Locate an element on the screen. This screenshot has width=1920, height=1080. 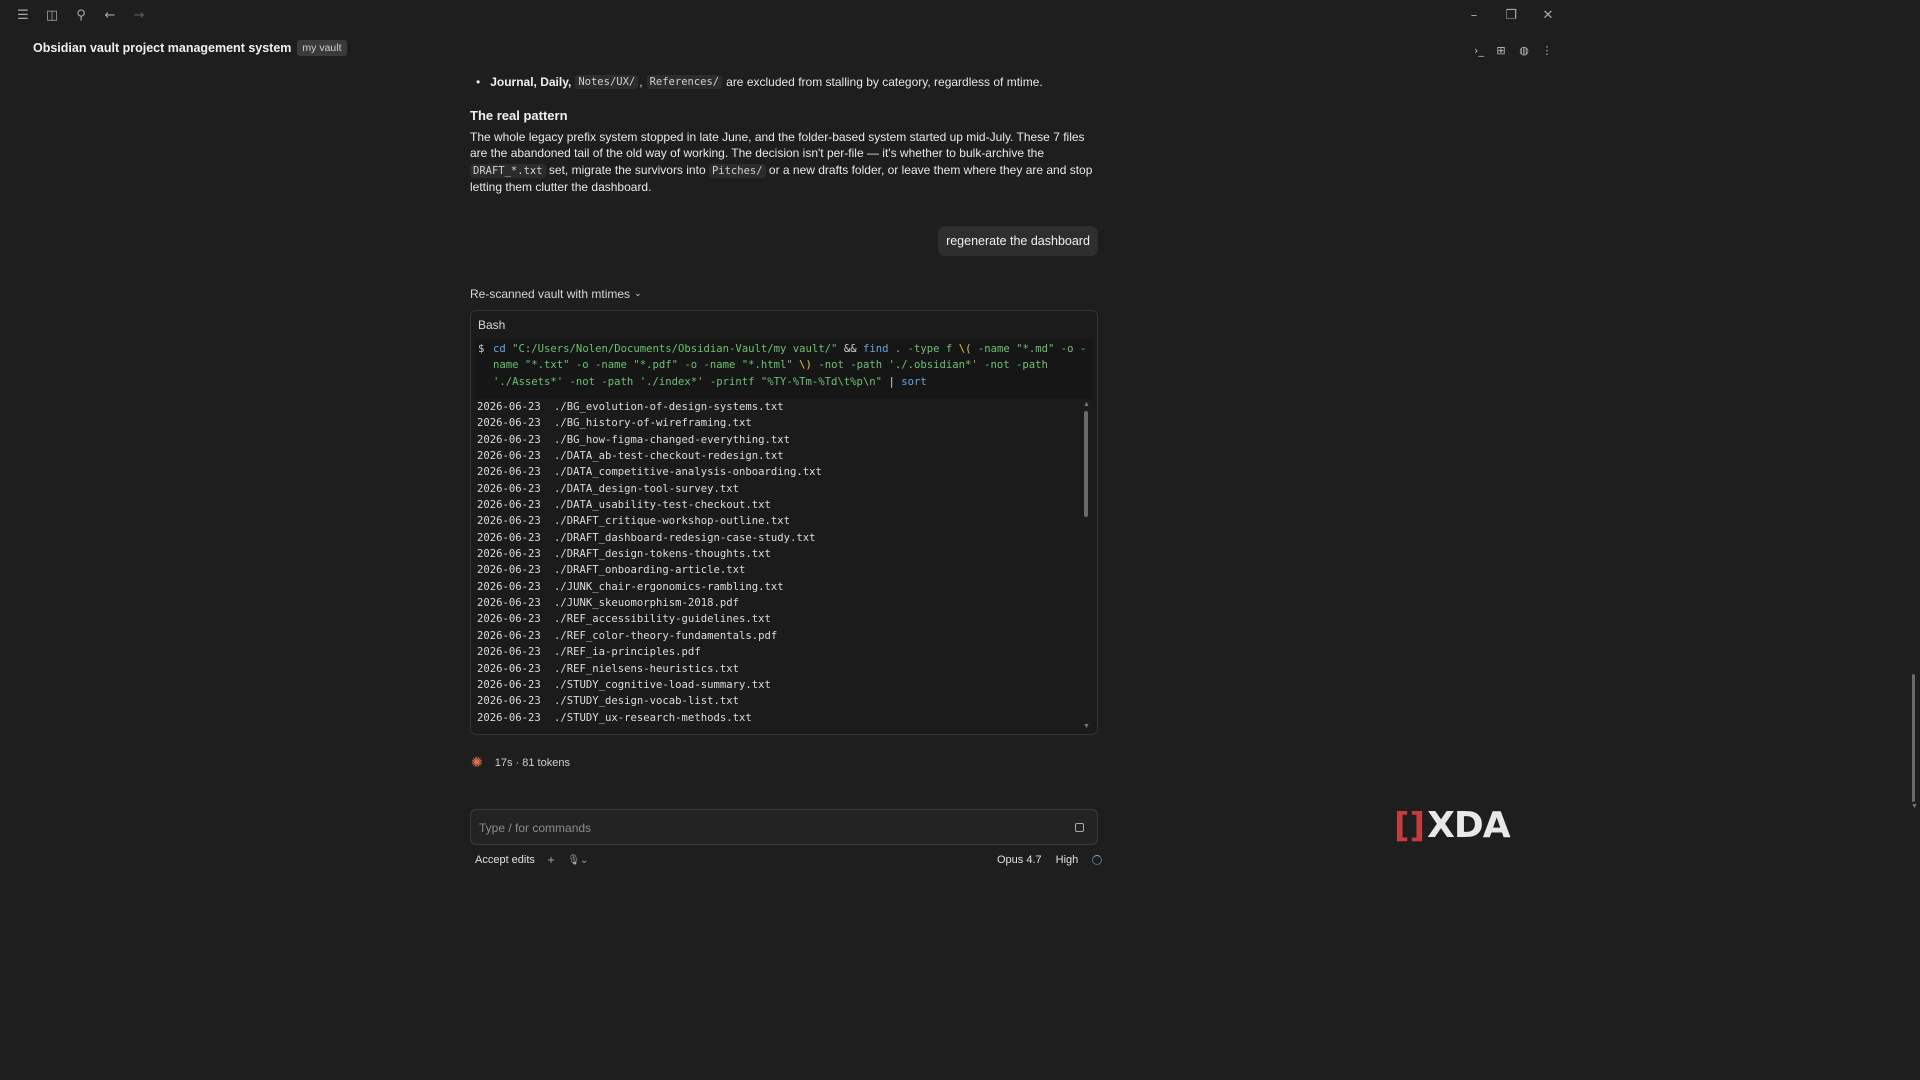
inline-code: Pitches/ is located at coordinates (737, 170).